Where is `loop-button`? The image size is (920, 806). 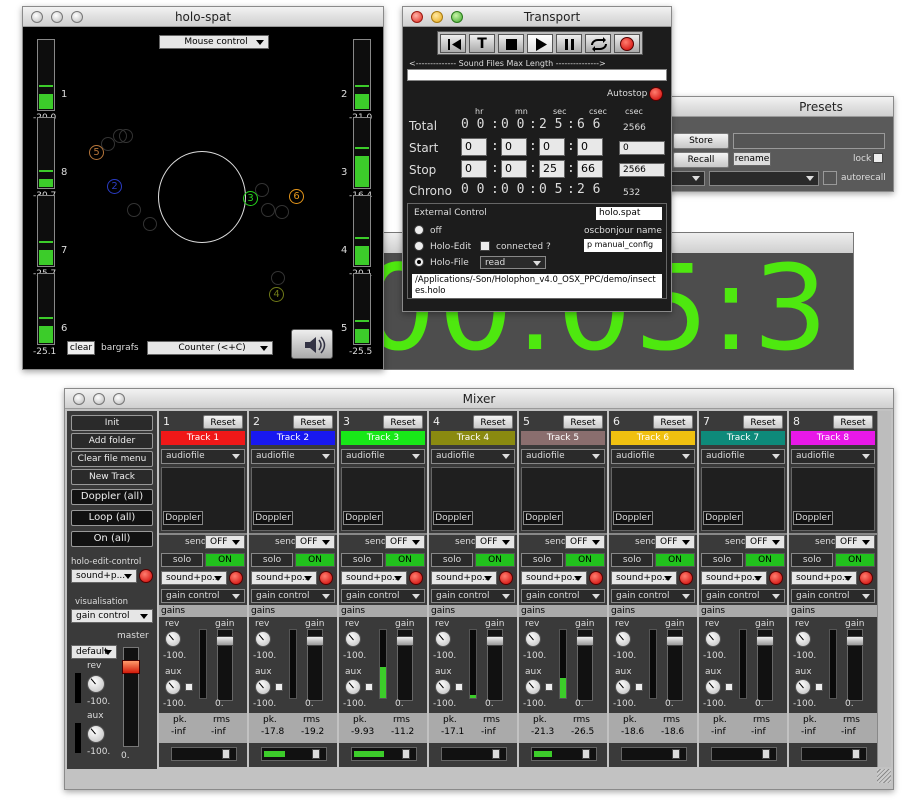
loop-button is located at coordinates (598, 43).